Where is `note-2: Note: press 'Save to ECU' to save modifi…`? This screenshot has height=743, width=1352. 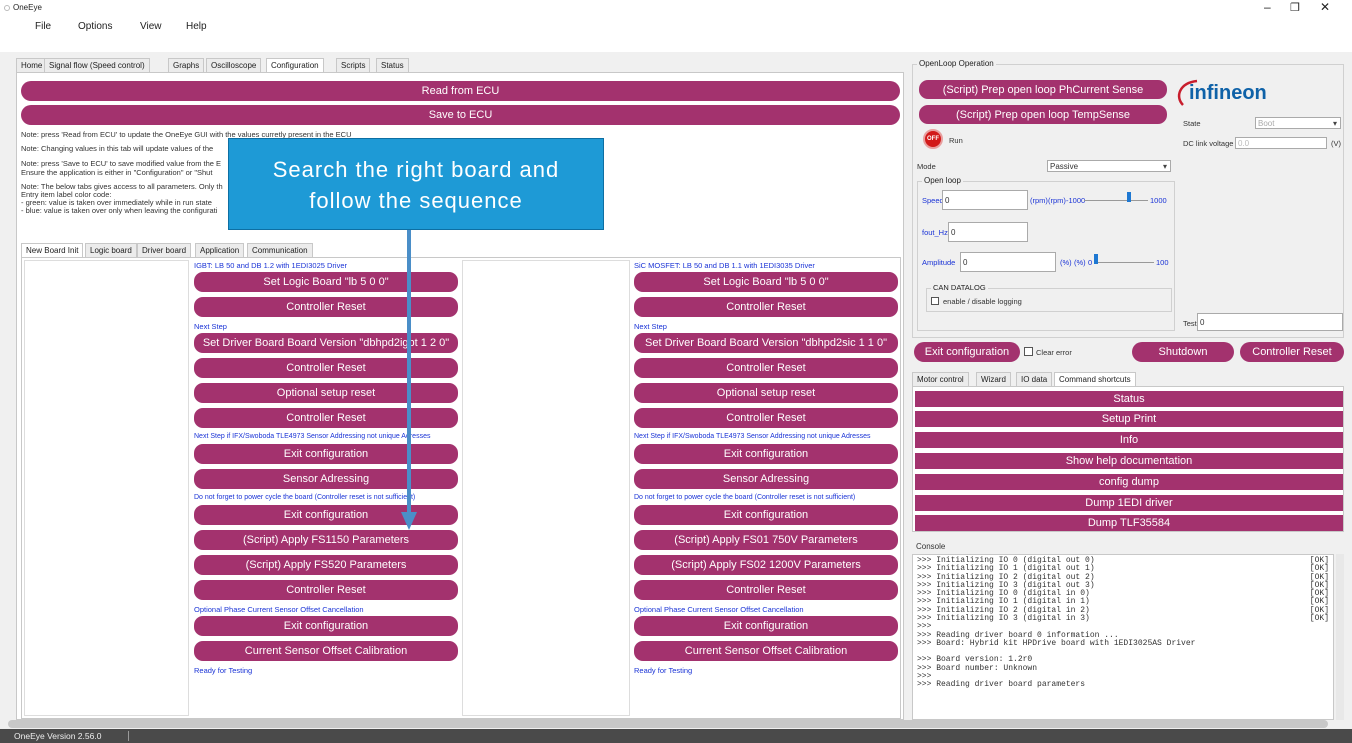
note-2: Note: press 'Save to ECU' to save modifi… is located at coordinates (121, 163).